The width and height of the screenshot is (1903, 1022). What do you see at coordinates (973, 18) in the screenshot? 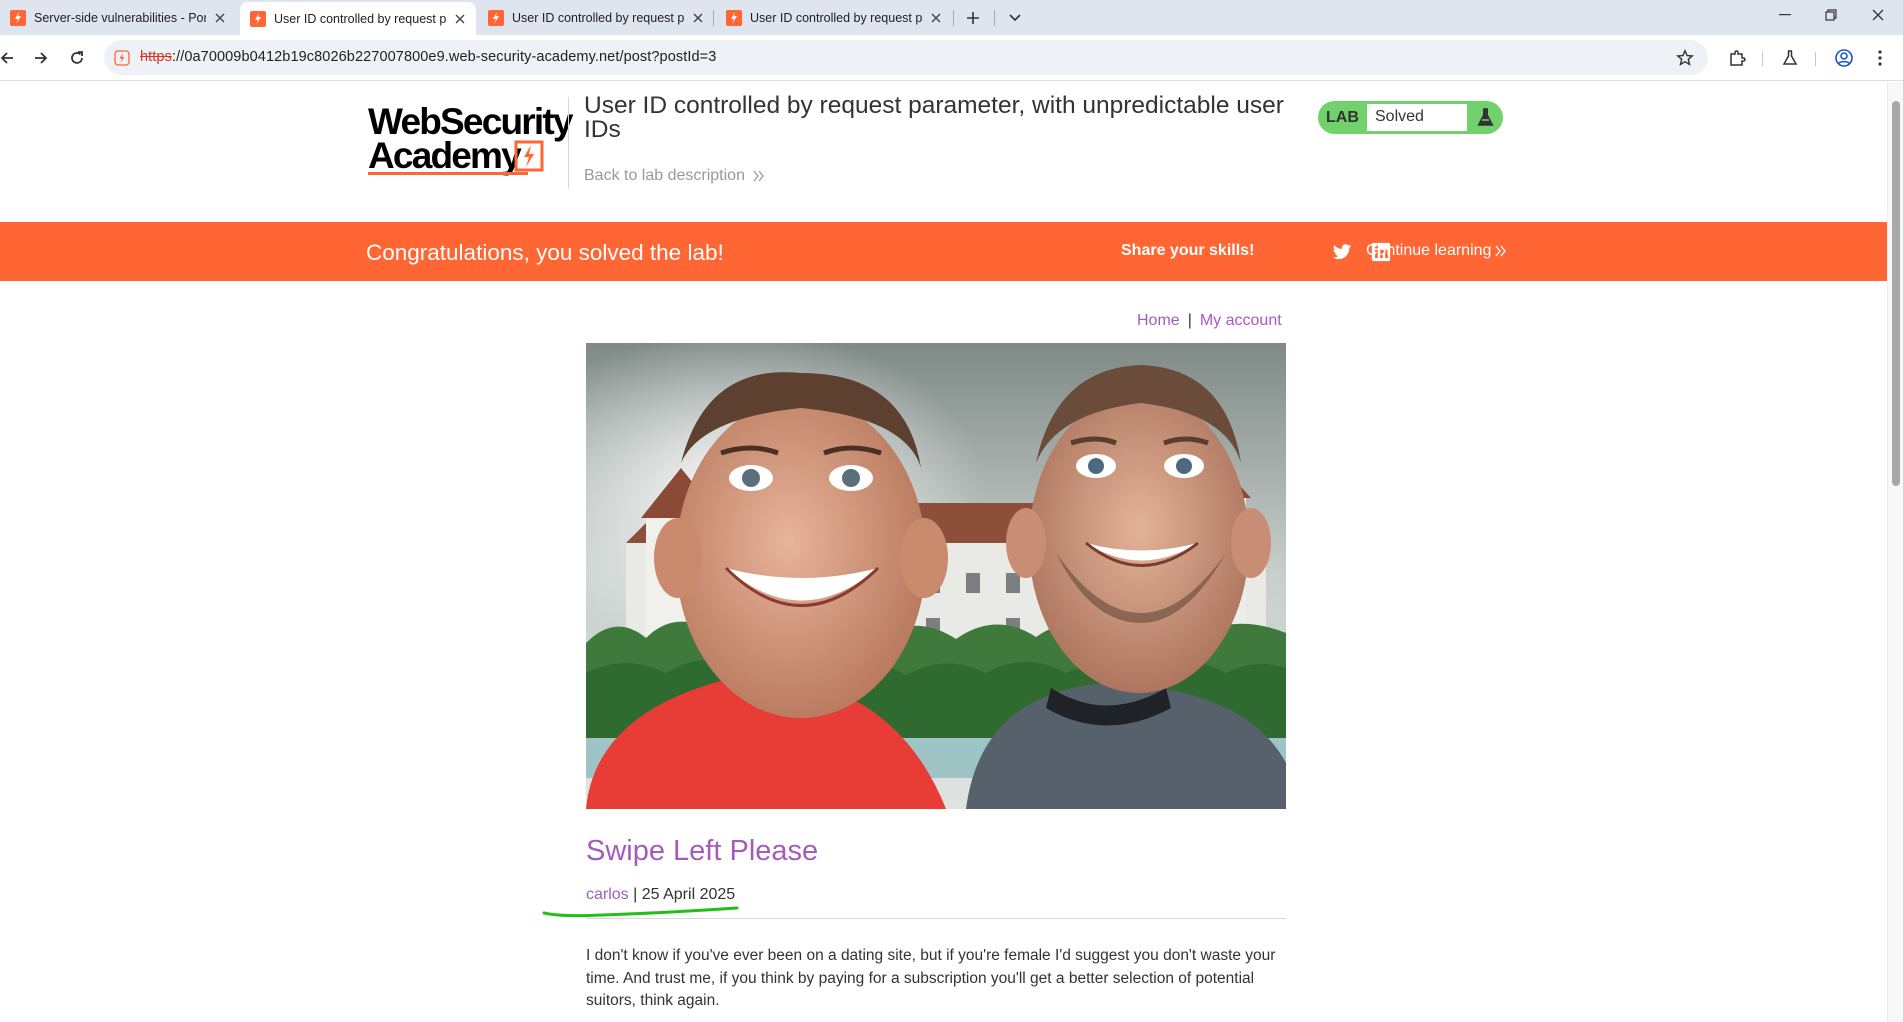
I see `new-tab-plus-icon` at bounding box center [973, 18].